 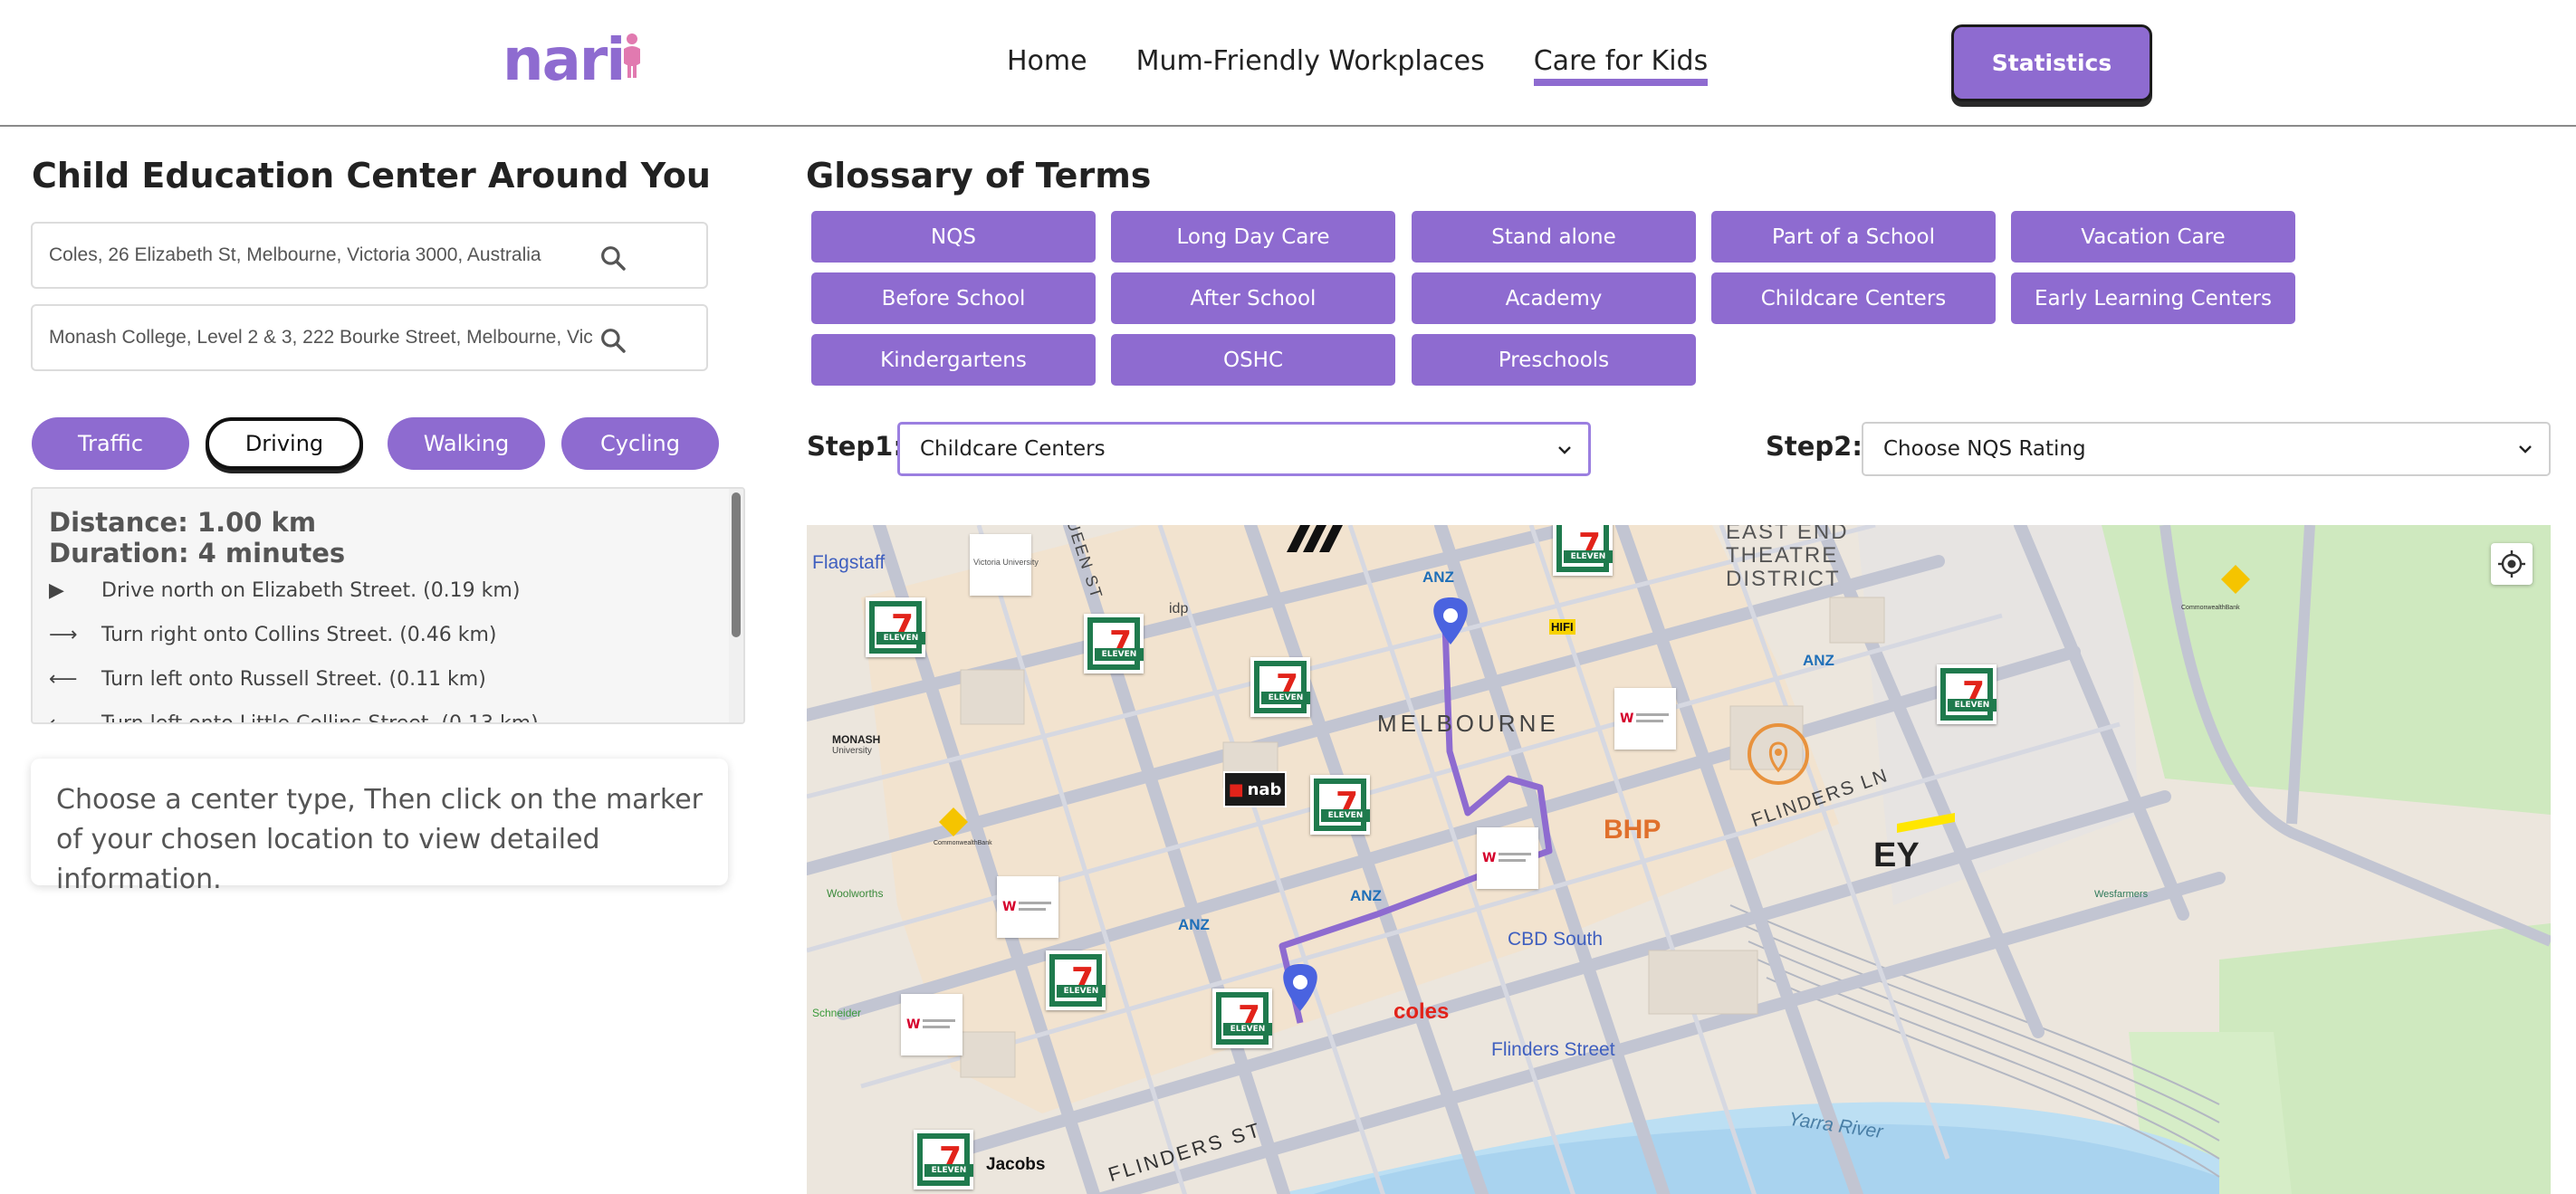 What do you see at coordinates (284, 443) in the screenshot?
I see `mode-driving-button: Driving` at bounding box center [284, 443].